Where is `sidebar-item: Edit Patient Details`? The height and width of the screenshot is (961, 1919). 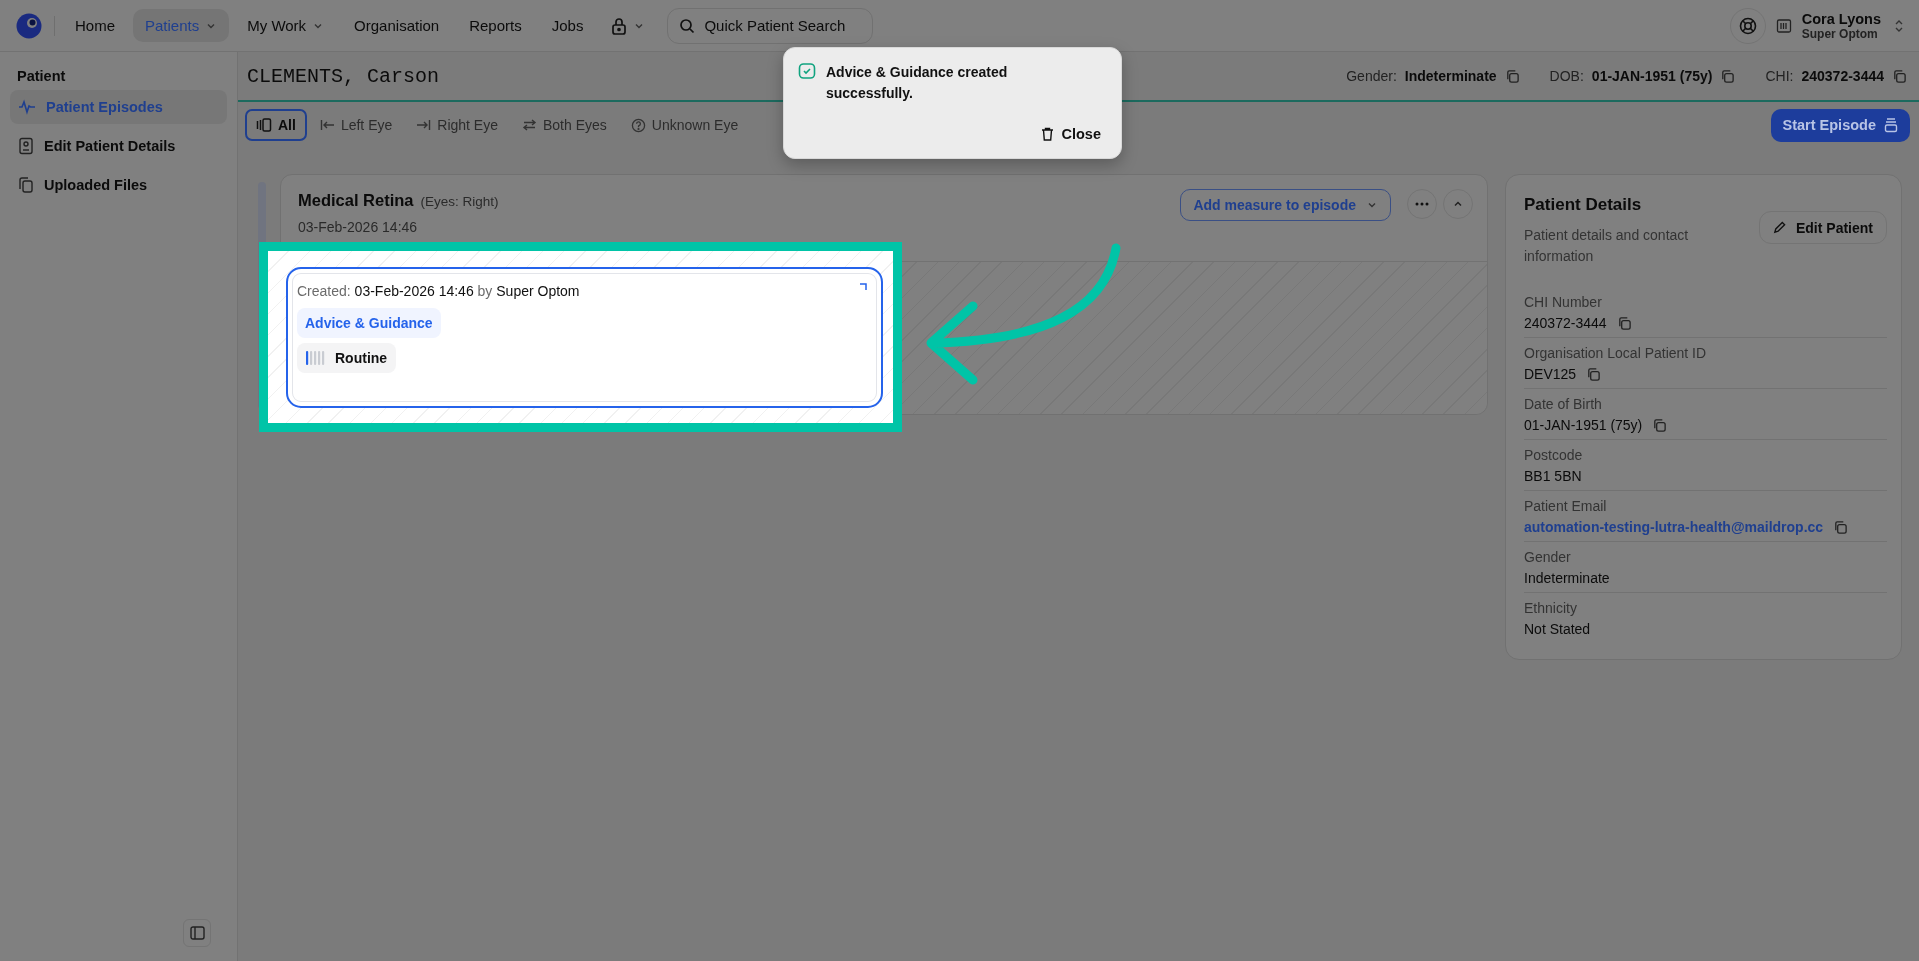
sidebar-item: Edit Patient Details is located at coordinates (118, 146).